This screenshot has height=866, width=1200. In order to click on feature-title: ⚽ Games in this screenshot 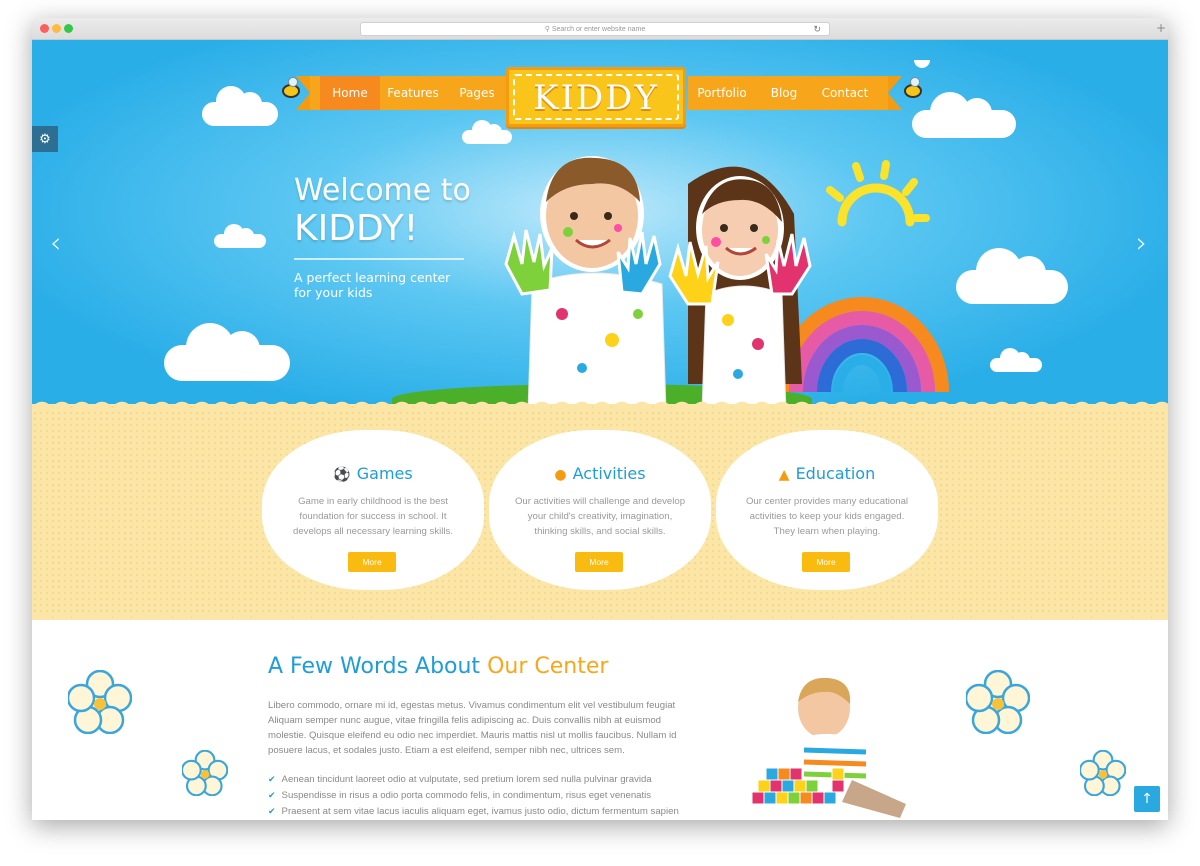, I will do `click(373, 473)`.